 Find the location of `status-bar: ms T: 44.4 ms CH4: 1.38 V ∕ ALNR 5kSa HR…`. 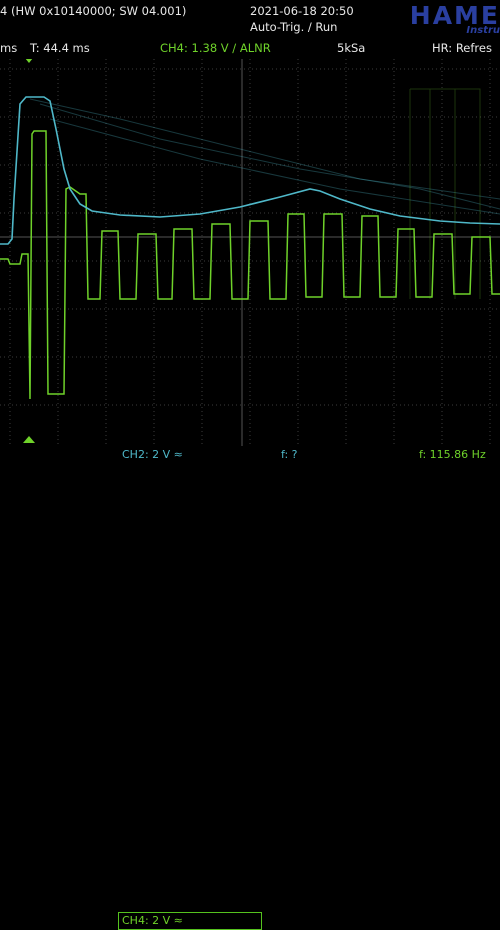

status-bar: ms T: 44.4 ms CH4: 1.38 V ∕ ALNR 5kSa HR… is located at coordinates (250, 48).